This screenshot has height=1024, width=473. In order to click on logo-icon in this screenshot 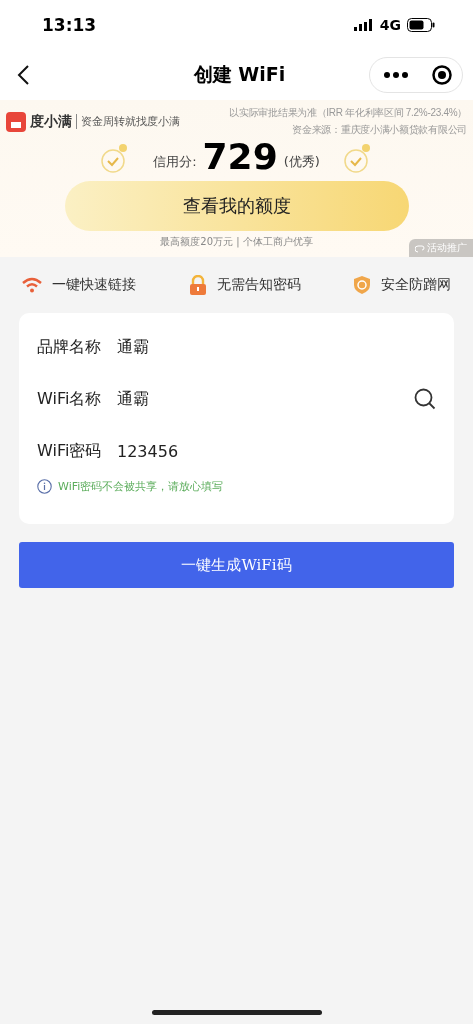, I will do `click(16, 121)`.